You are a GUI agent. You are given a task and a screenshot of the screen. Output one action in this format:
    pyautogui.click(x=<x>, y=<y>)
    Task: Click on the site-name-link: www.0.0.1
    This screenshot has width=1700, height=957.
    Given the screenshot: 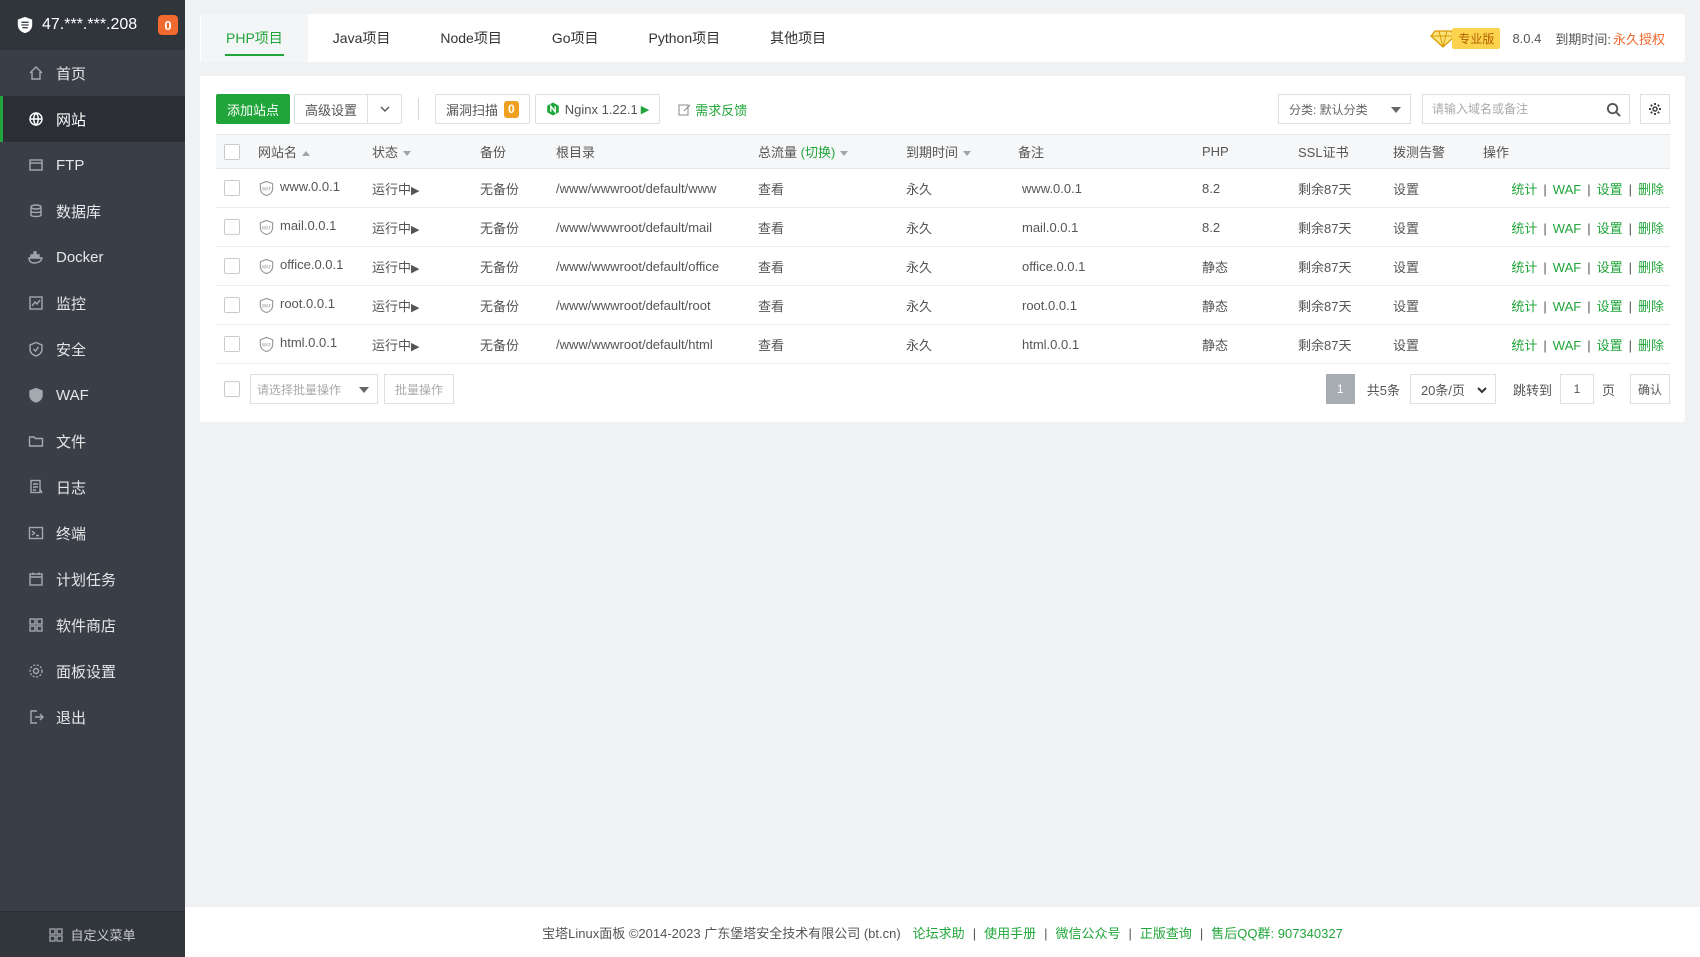 What is the action you would take?
    pyautogui.click(x=310, y=186)
    